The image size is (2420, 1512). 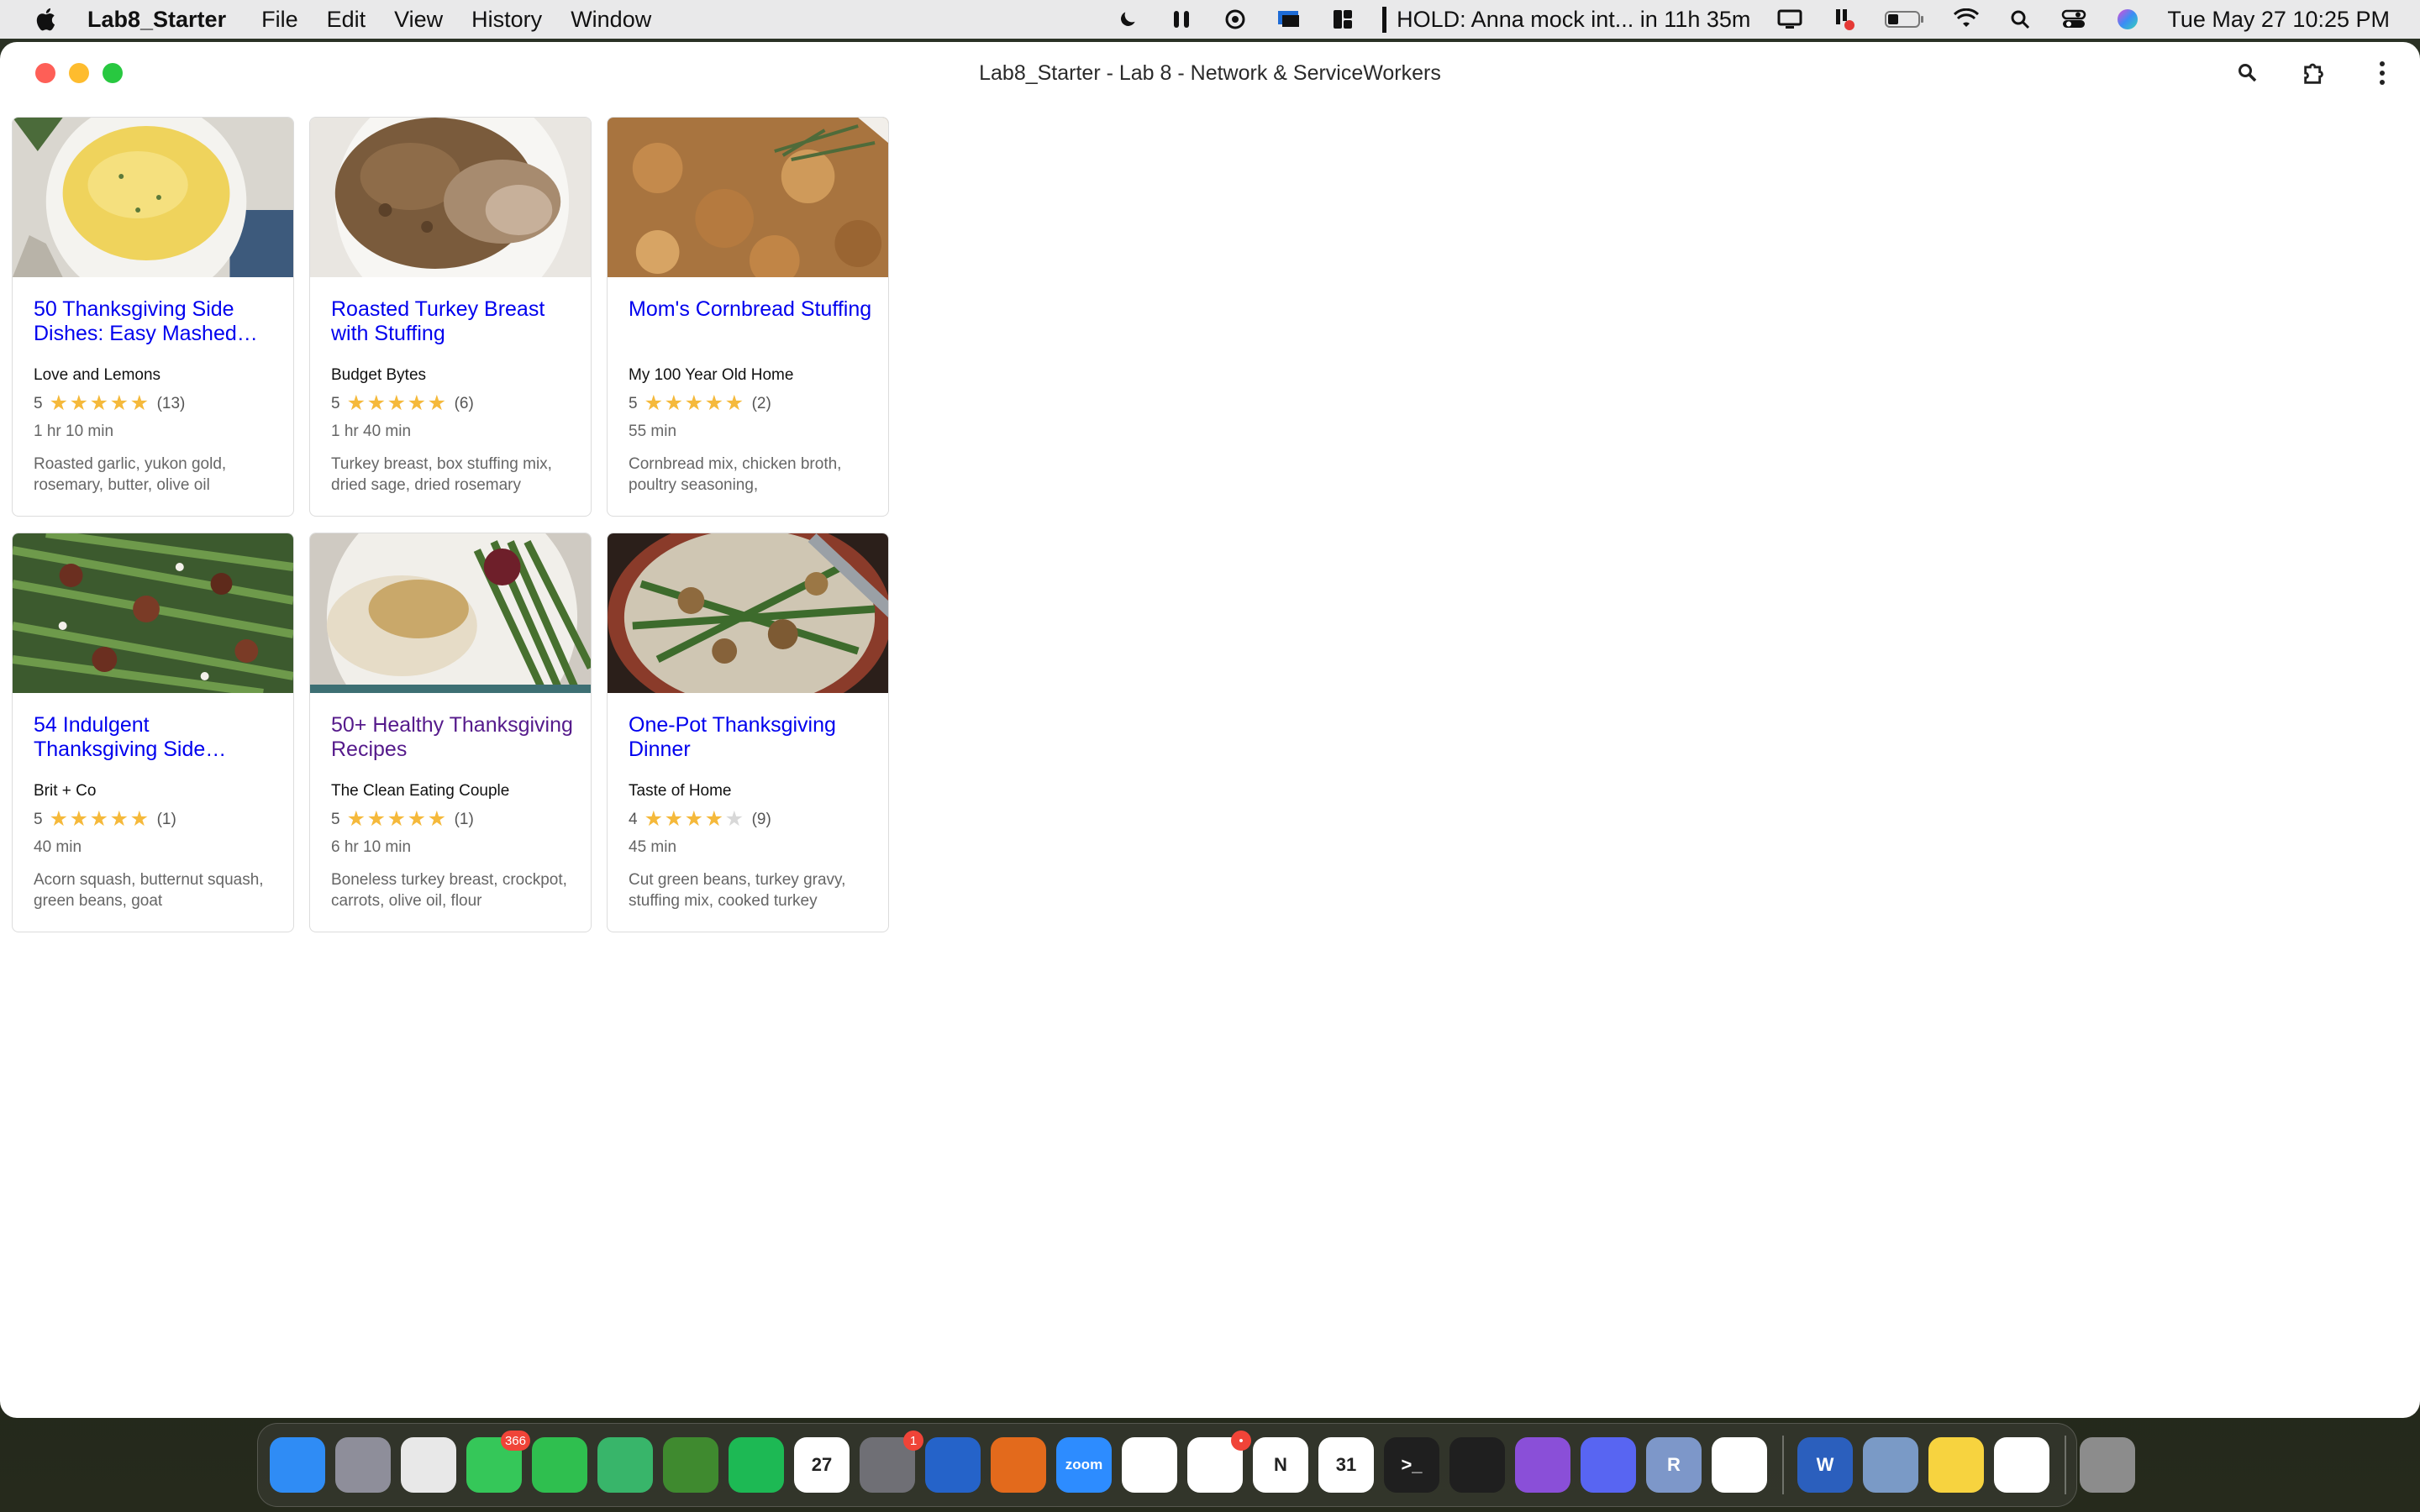 What do you see at coordinates (371, 847) in the screenshot?
I see `recipe-time: 6 hr 10 min` at bounding box center [371, 847].